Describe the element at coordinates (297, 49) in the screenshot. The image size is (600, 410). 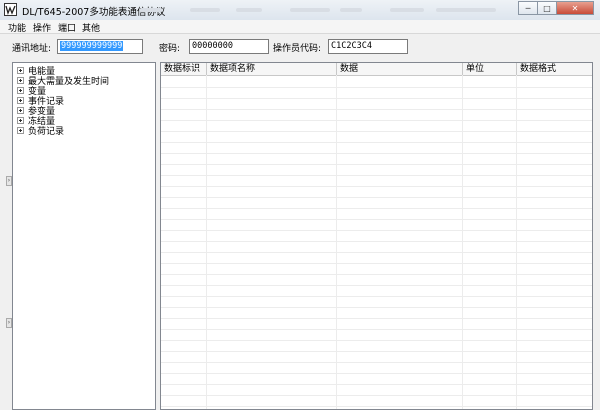
I see `operator-code-label: 操作员代码:` at that location.